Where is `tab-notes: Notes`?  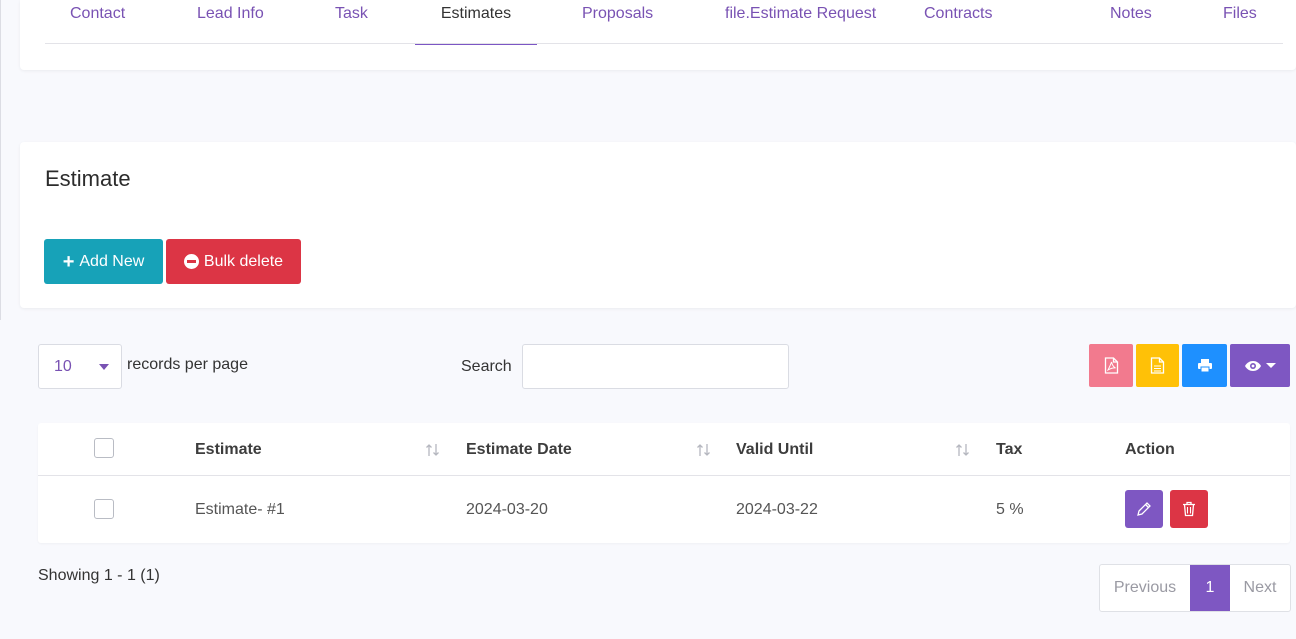
tab-notes: Notes is located at coordinates (1131, 25).